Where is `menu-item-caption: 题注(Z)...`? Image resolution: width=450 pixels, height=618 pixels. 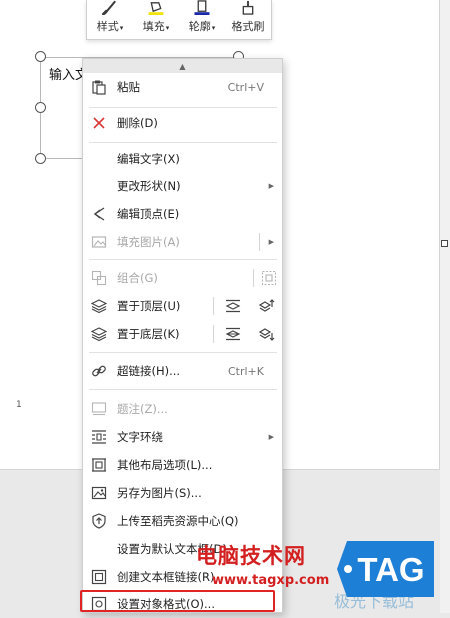 menu-item-caption: 题注(Z)... is located at coordinates (182, 409).